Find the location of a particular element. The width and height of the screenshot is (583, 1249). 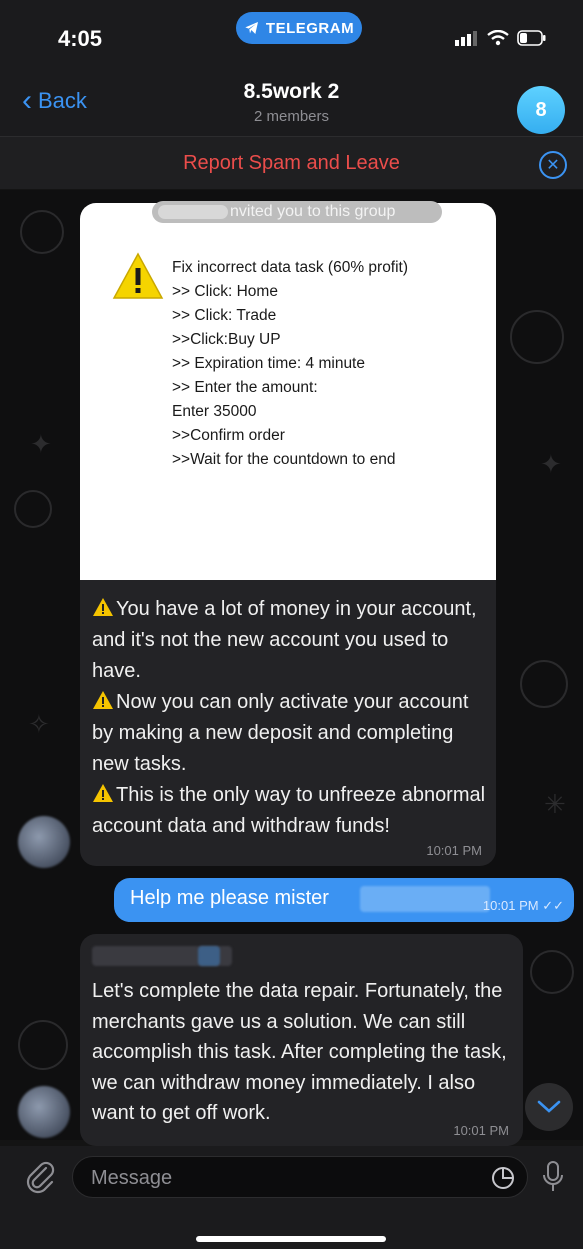

message-input is located at coordinates (281, 1178).